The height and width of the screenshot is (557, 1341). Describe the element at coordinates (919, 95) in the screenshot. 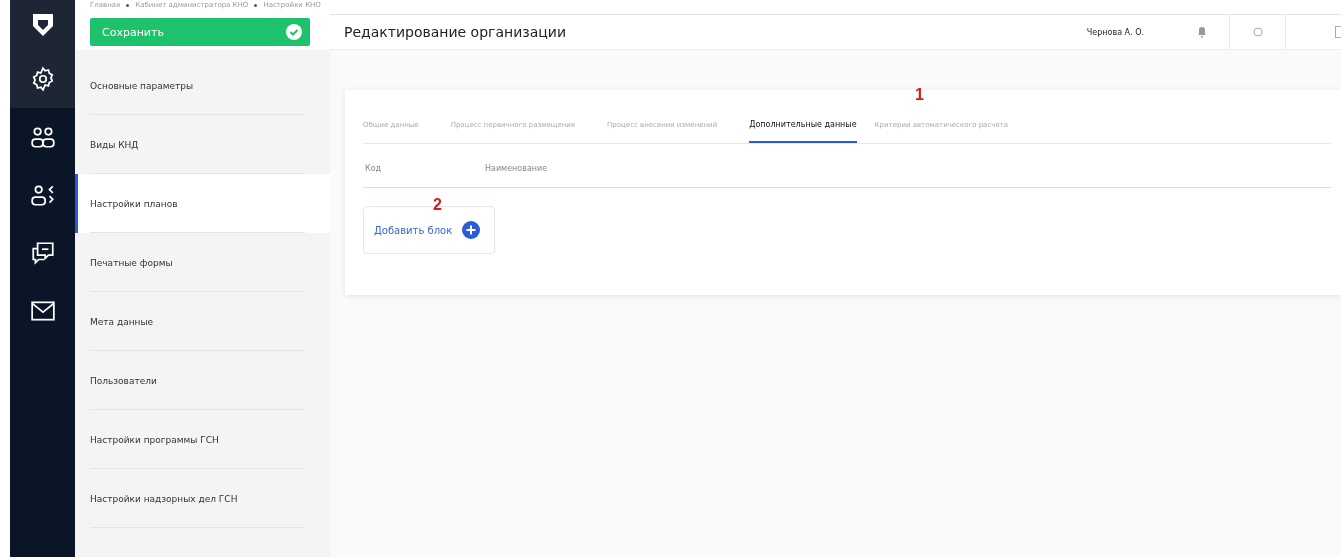

I see `callout-number: 1` at that location.